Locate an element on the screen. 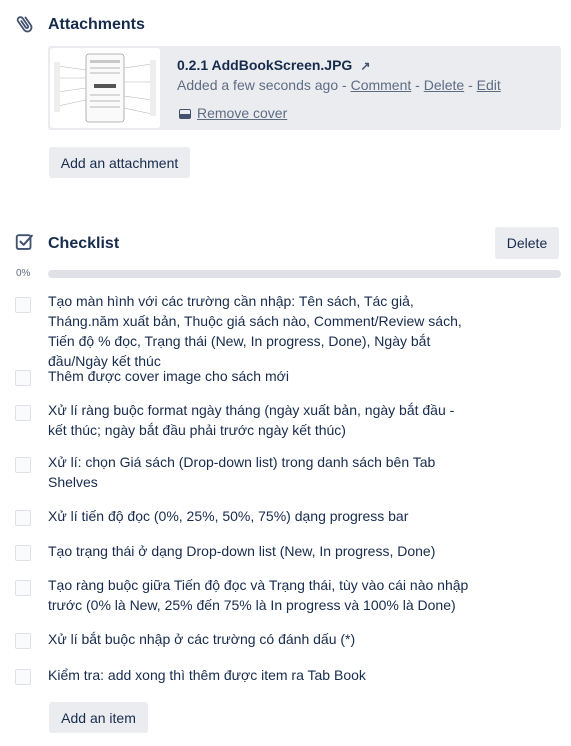 The width and height of the screenshot is (571, 746). attachments-title: Attachments is located at coordinates (96, 24).